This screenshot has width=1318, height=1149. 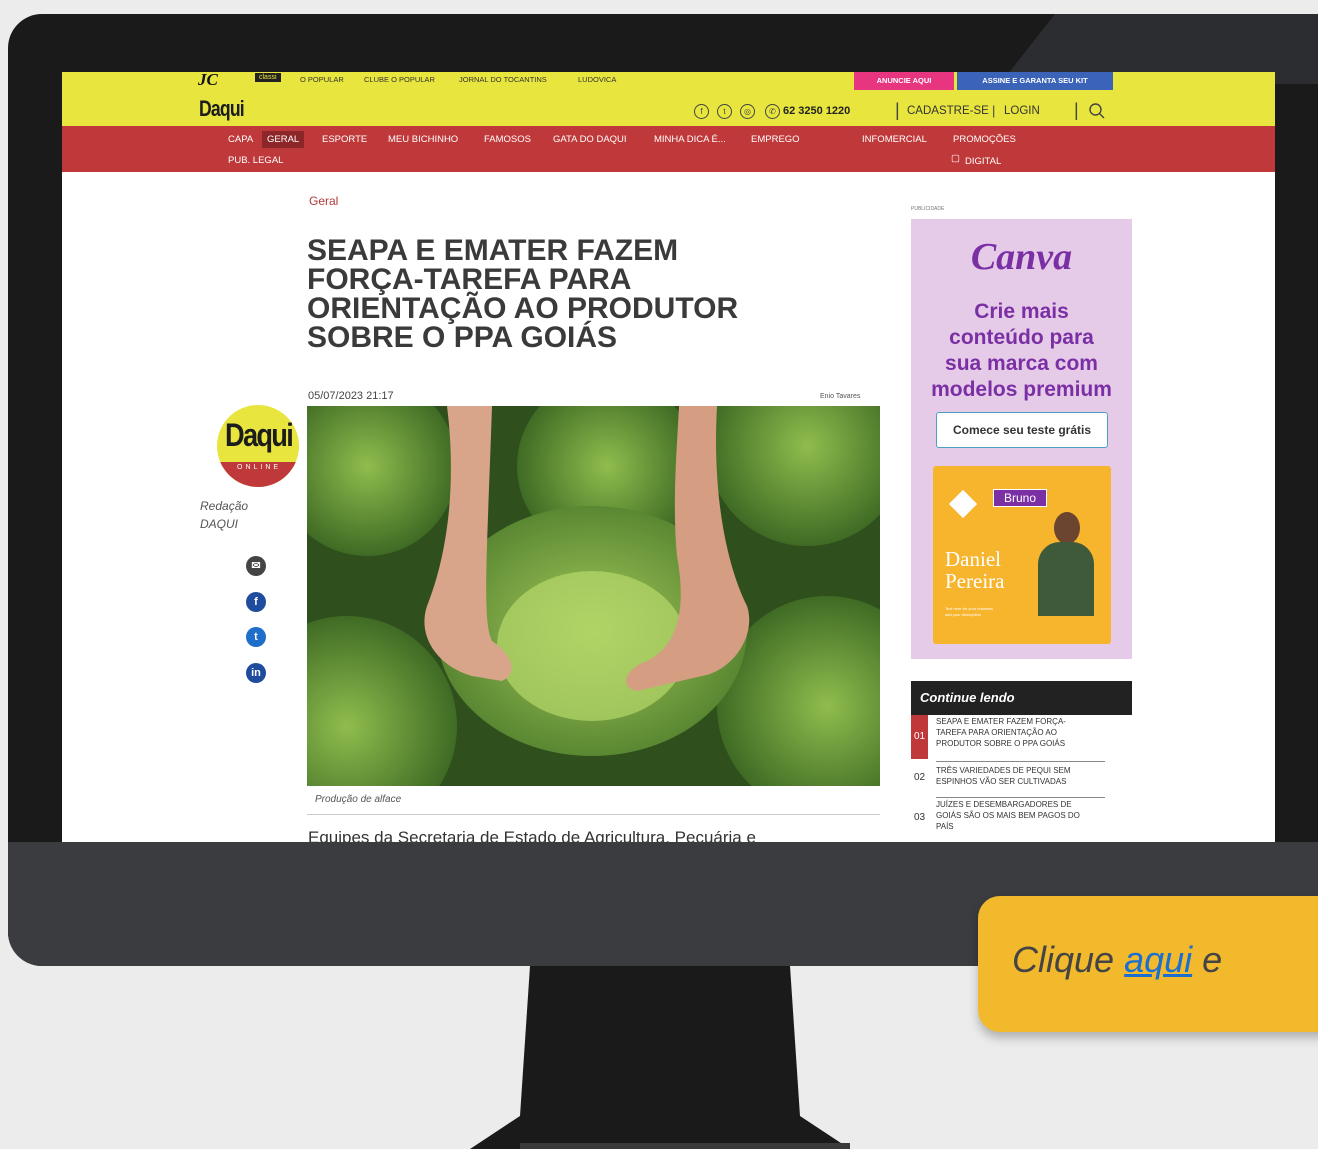 What do you see at coordinates (945, 826) in the screenshot?
I see `item-line: PAÍS` at bounding box center [945, 826].